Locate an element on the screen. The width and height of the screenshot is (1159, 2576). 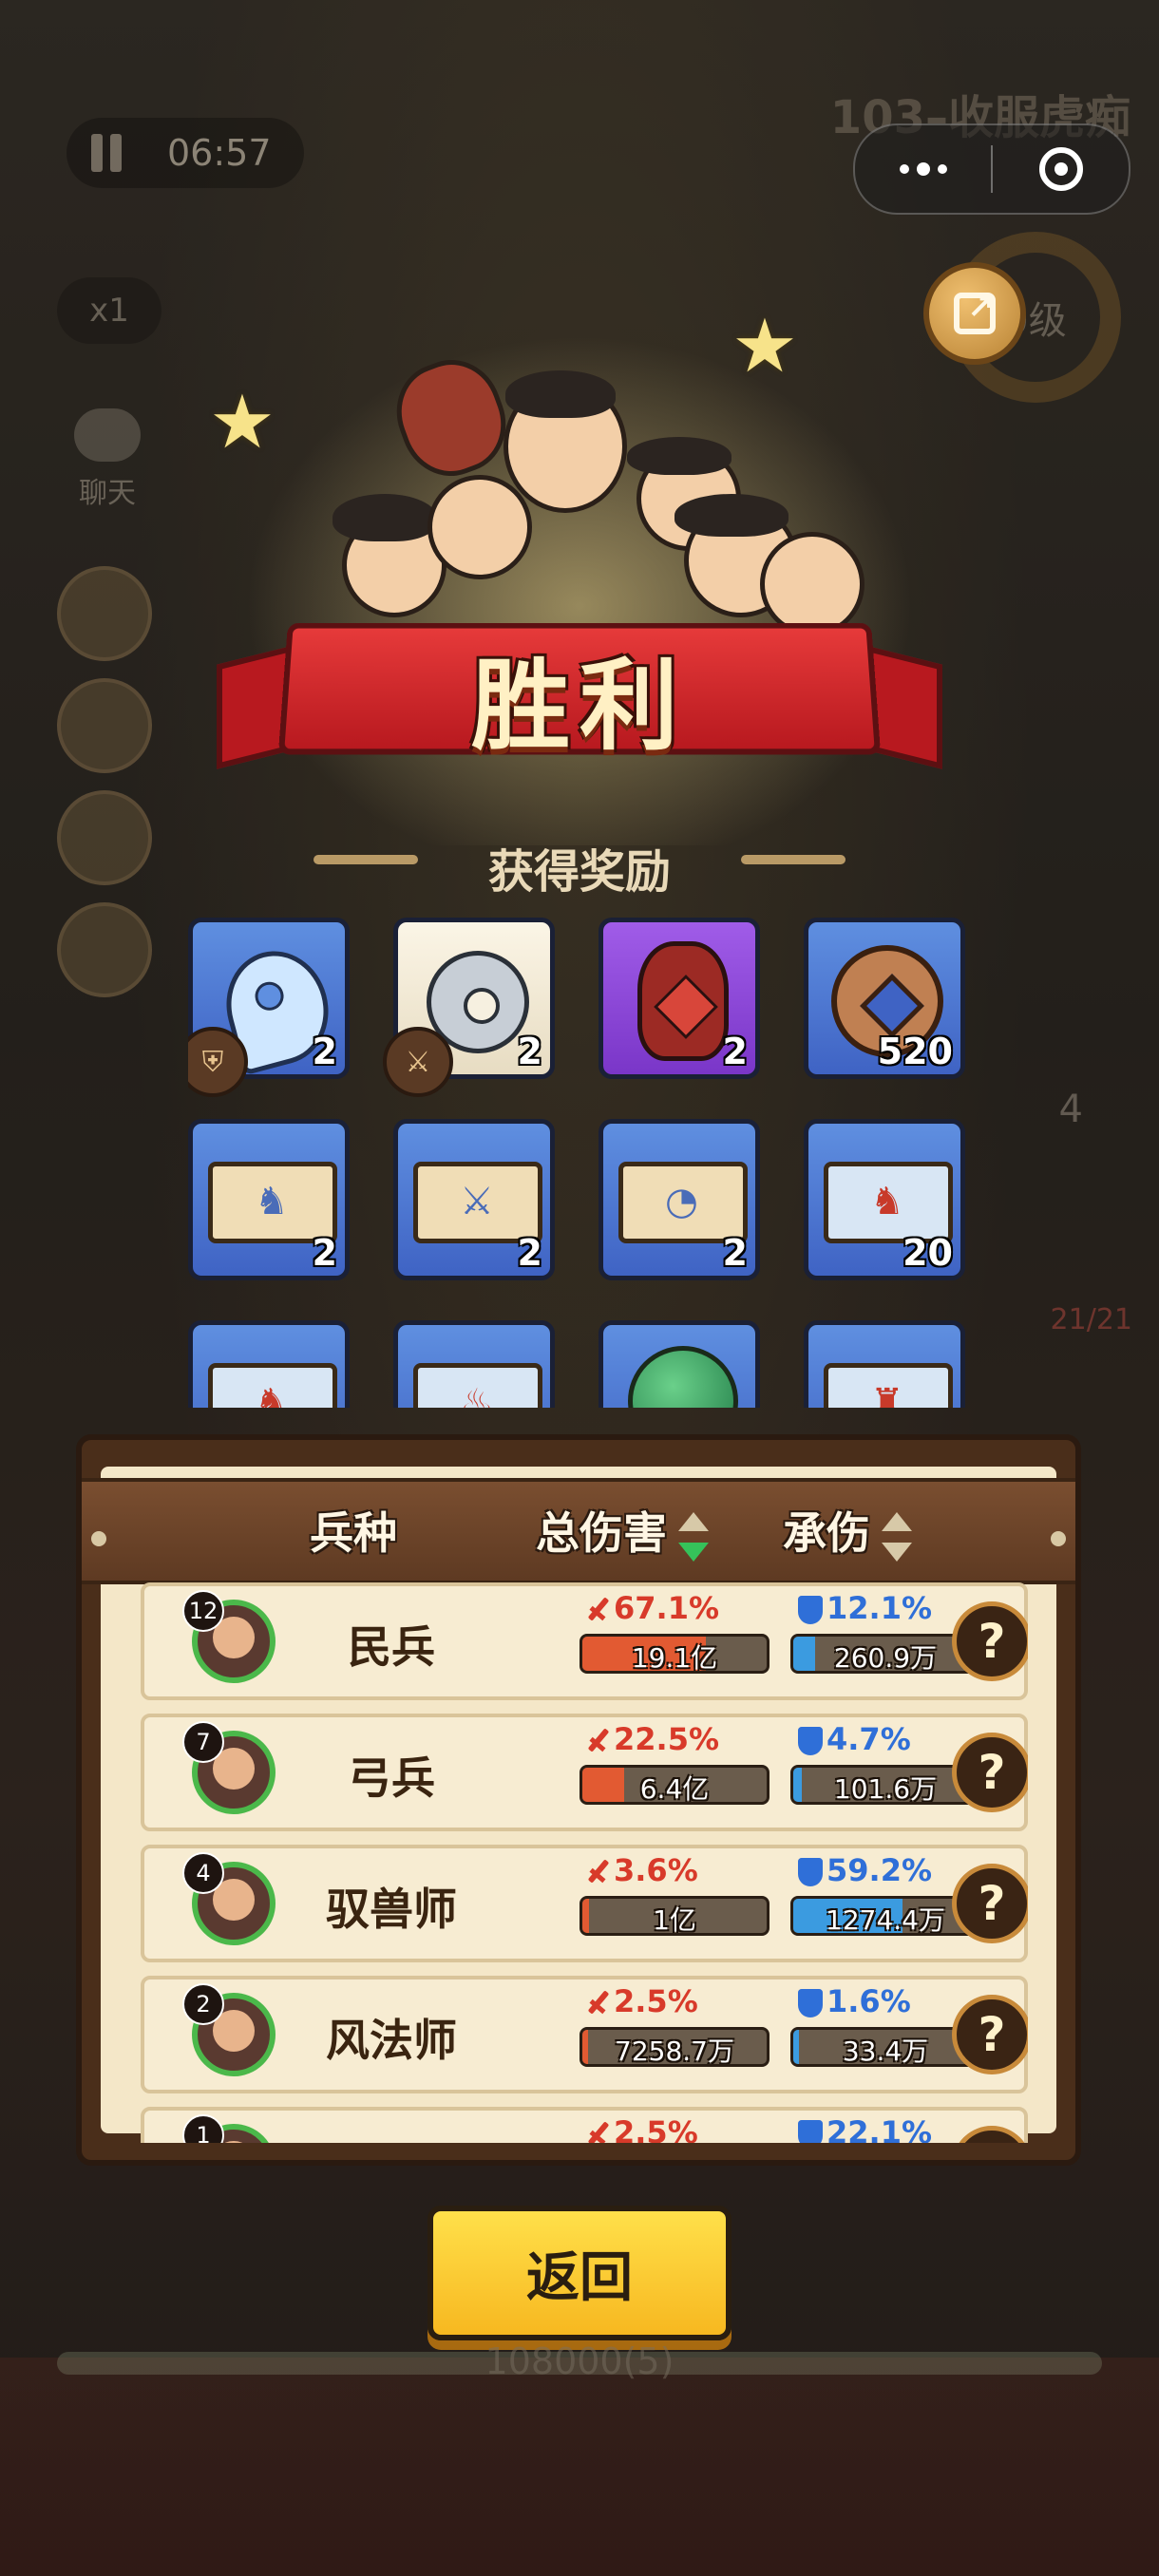
damage-percent: 67.1% is located at coordinates (652, 1608).